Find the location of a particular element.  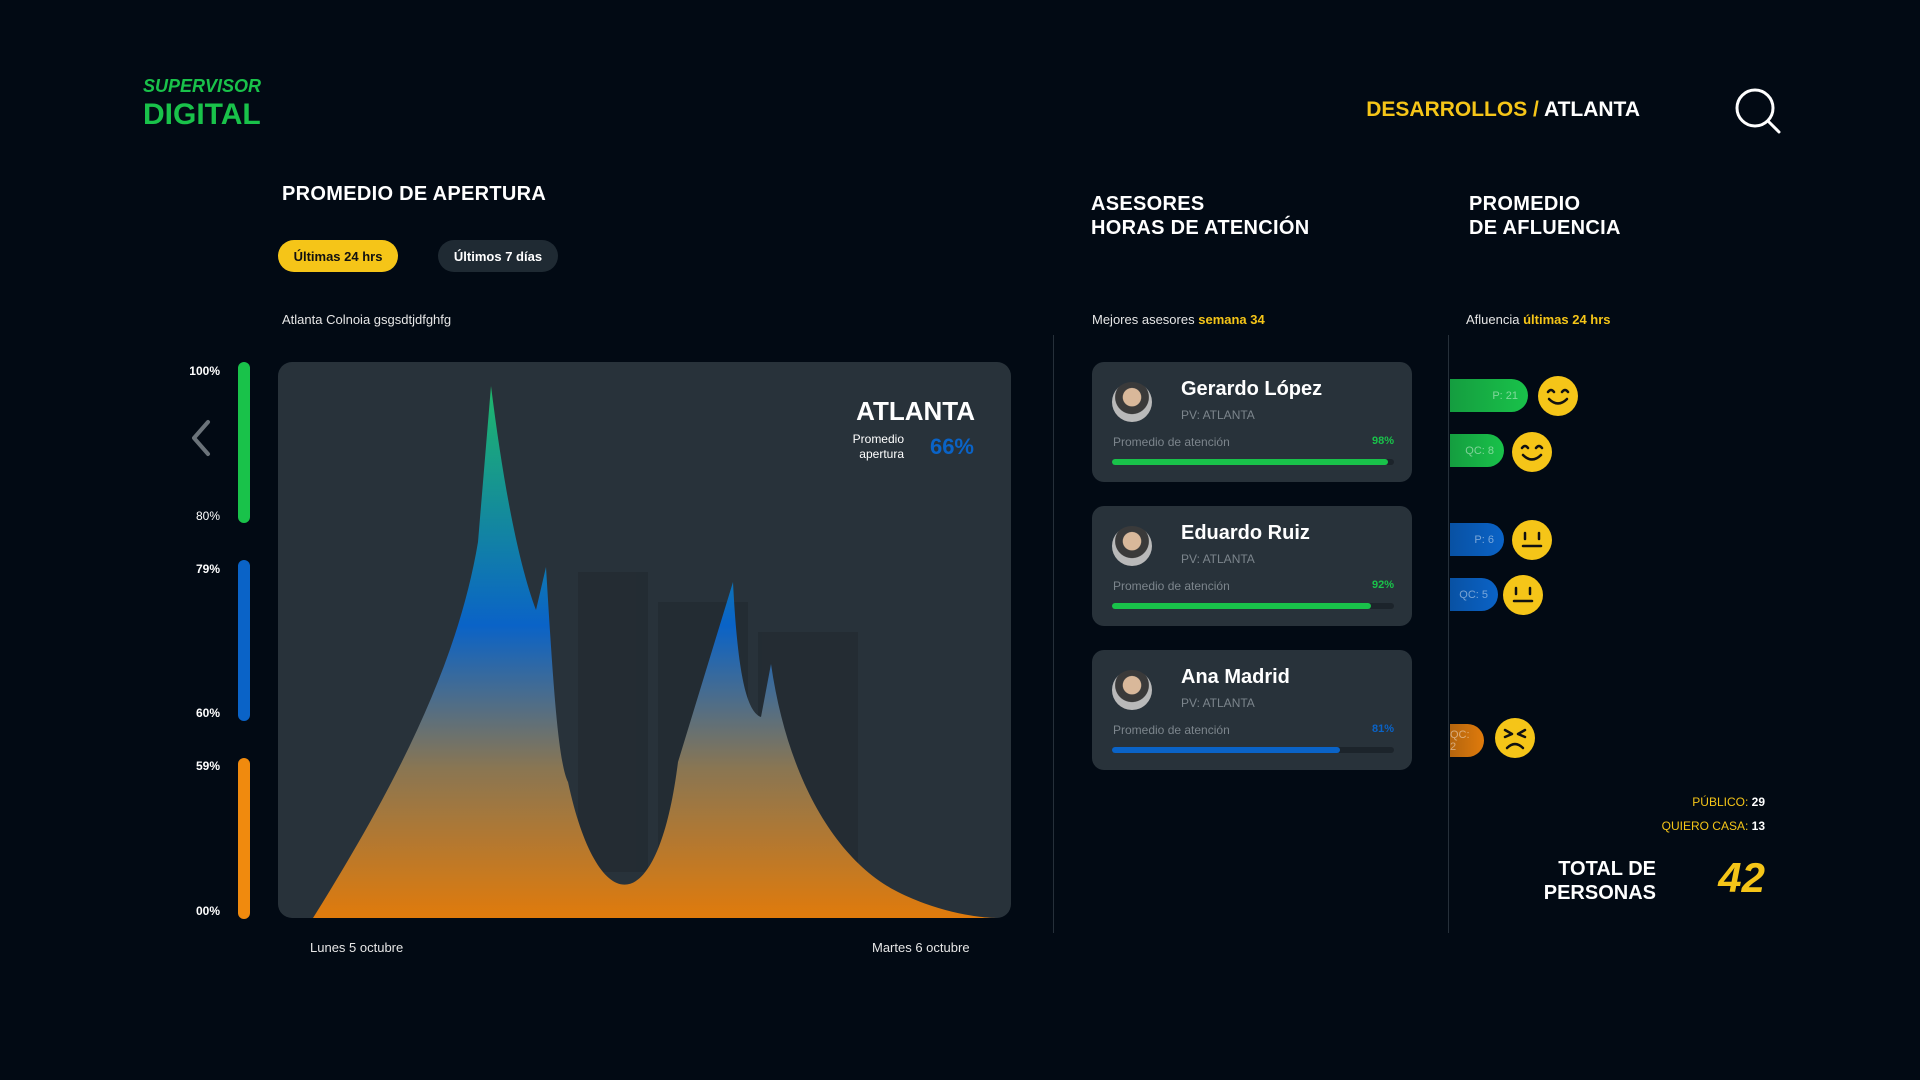

advisor-name: Ana Madrid is located at coordinates (1235, 677).